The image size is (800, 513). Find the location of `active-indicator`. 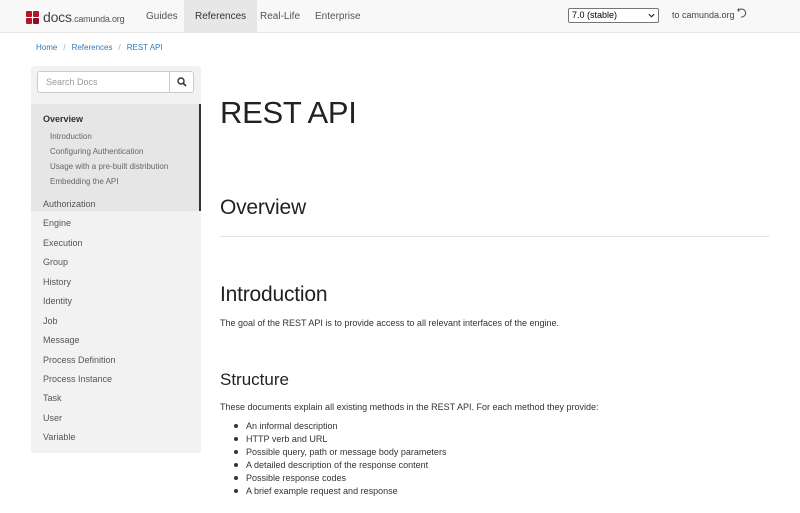

active-indicator is located at coordinates (200, 157).